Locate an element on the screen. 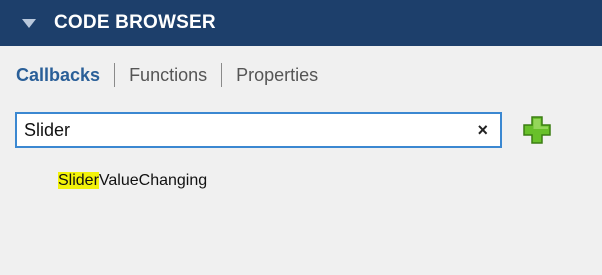 The width and height of the screenshot is (602, 275). search-box: × is located at coordinates (258, 130).